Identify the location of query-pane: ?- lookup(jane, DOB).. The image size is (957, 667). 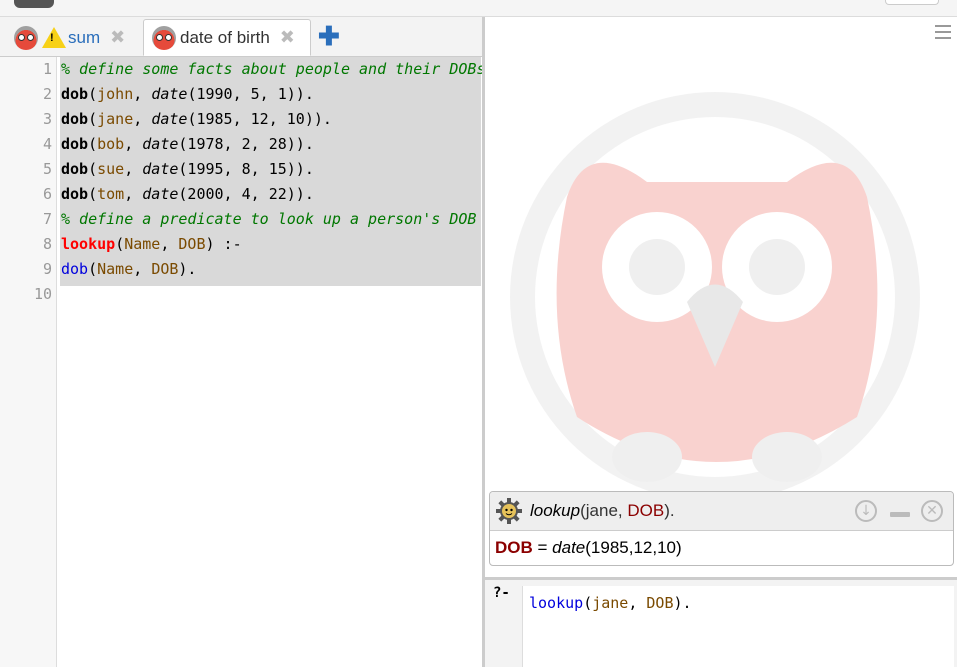
(721, 623).